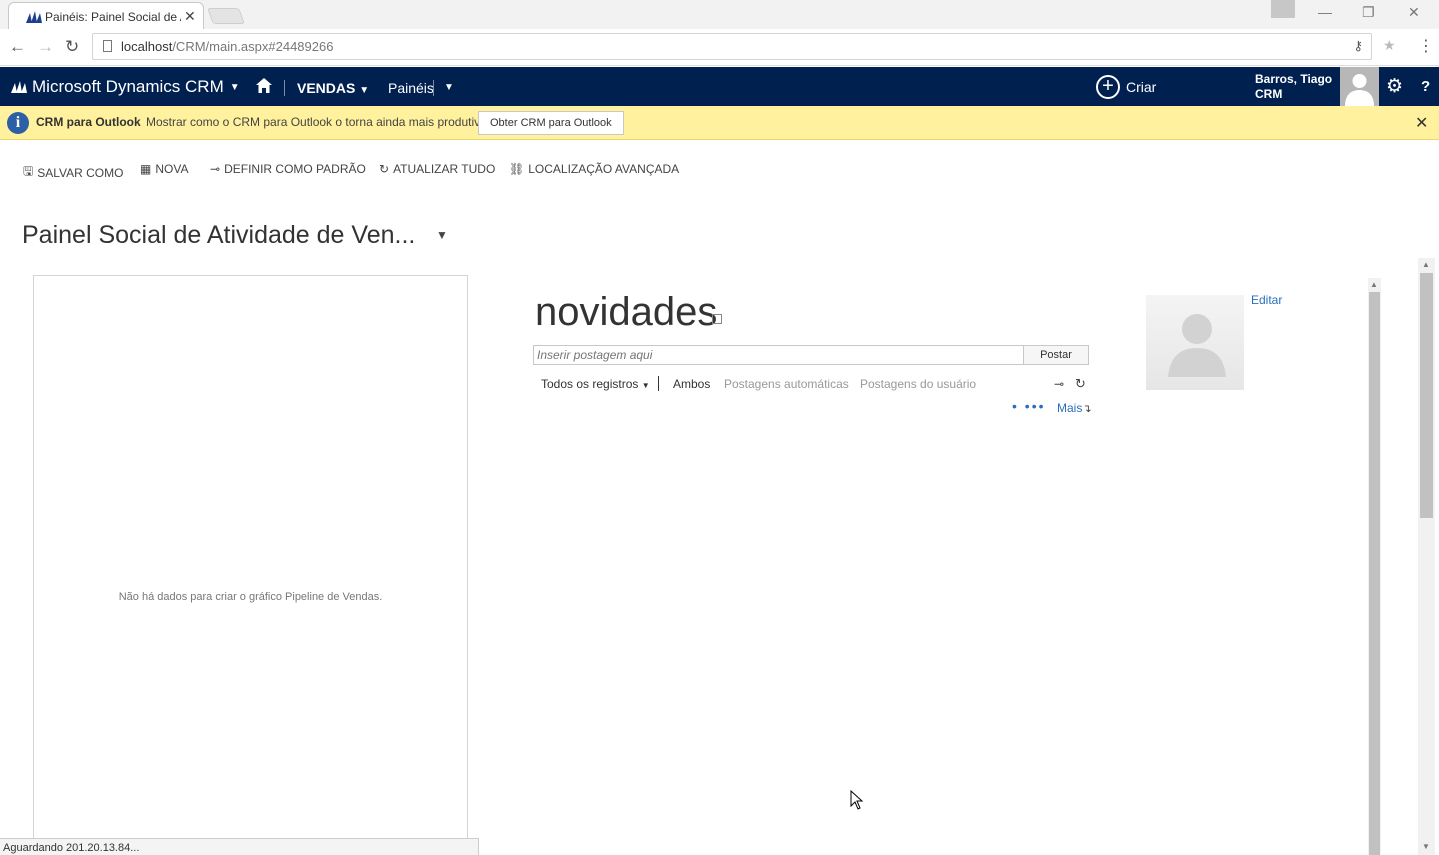 The image size is (1439, 855). I want to click on set-default-label: DEFINIR COMO PADRÃO, so click(295, 169).